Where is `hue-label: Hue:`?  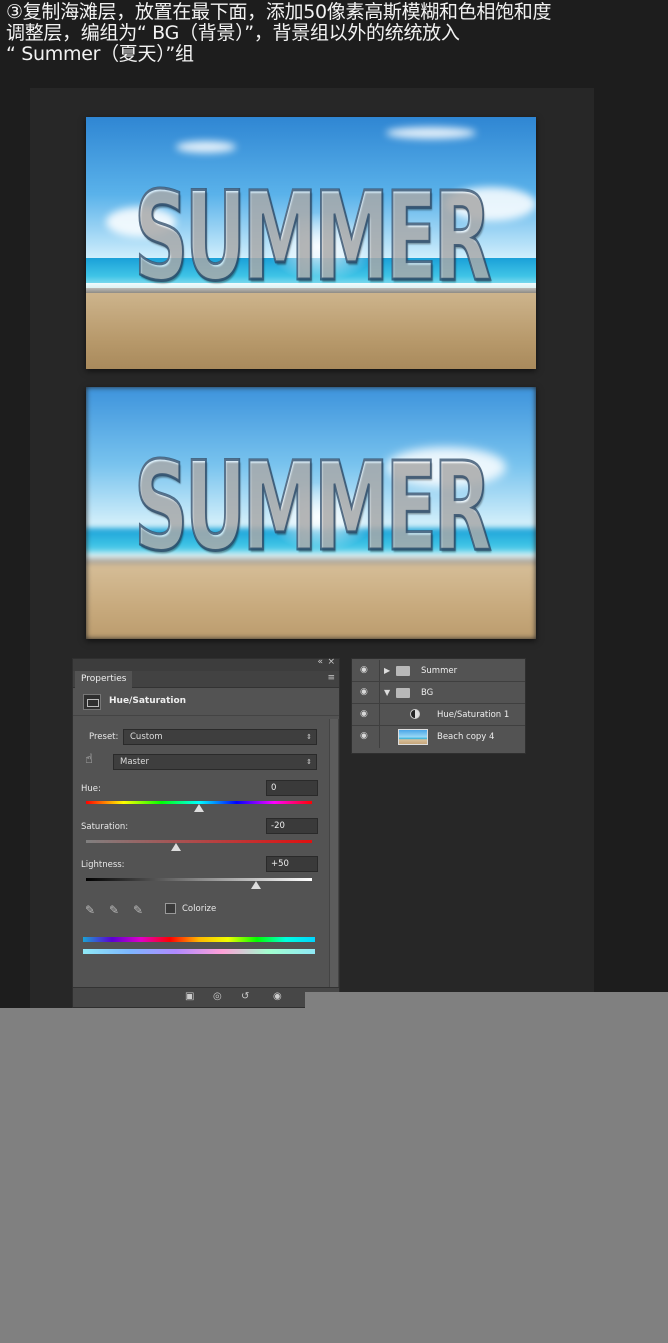
hue-label: Hue: is located at coordinates (91, 789).